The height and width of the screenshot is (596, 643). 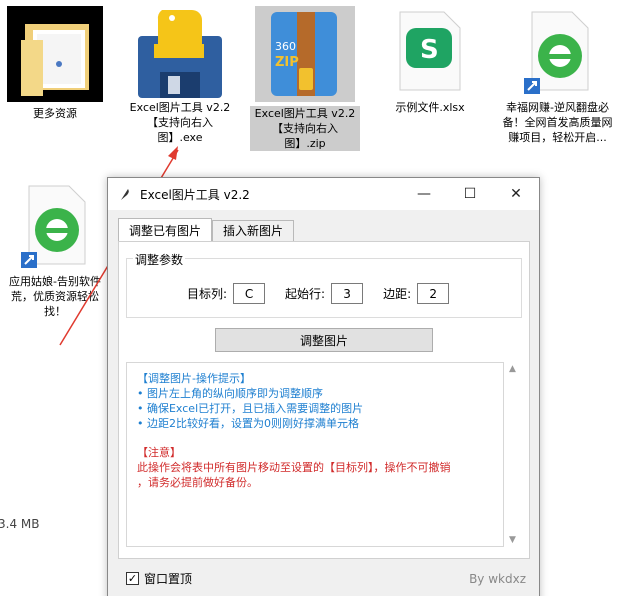 What do you see at coordinates (424, 194) in the screenshot?
I see `minimize-button: —` at bounding box center [424, 194].